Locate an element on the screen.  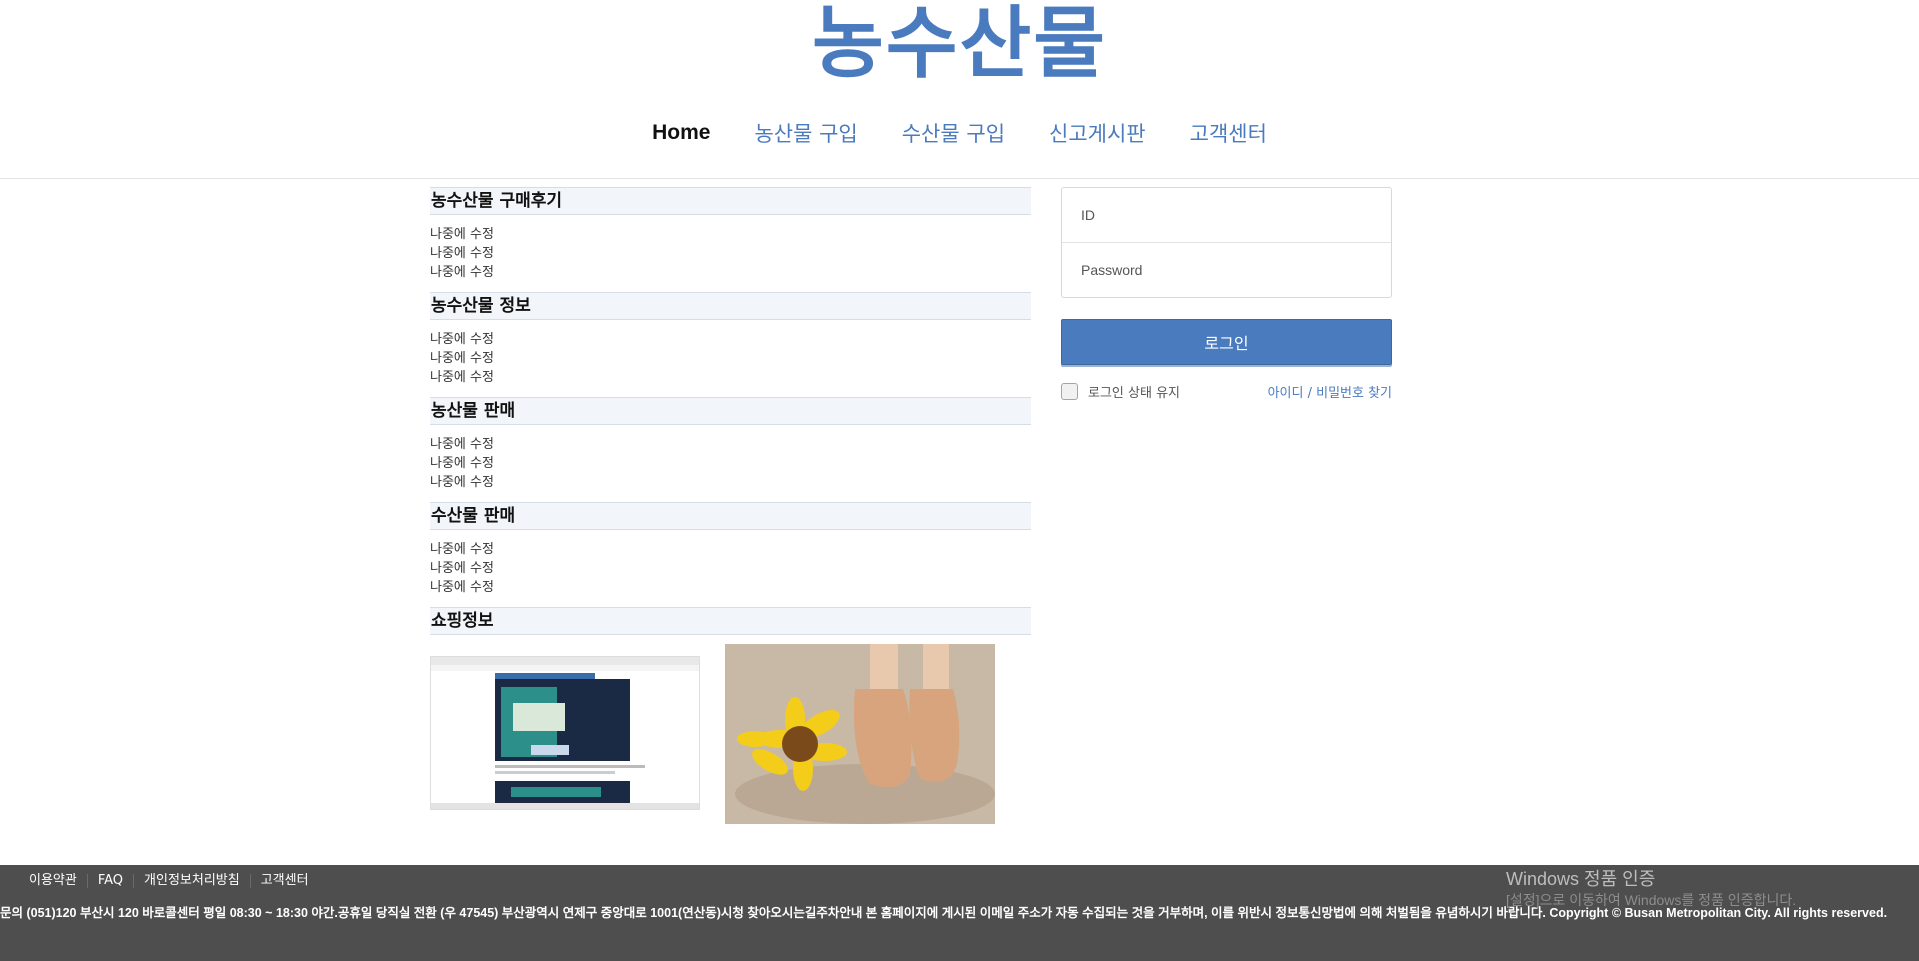
section-agri-sales: 농산물 판매 나중에 수정 나중에 수정 나중에 수정 is located at coordinates (730, 449).